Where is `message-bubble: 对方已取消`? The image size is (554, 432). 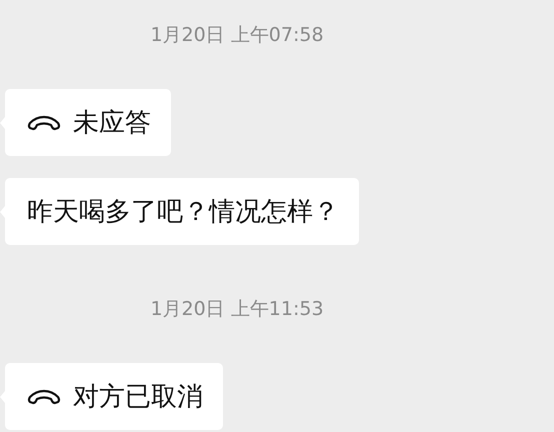 message-bubble: 对方已取消 is located at coordinates (114, 396).